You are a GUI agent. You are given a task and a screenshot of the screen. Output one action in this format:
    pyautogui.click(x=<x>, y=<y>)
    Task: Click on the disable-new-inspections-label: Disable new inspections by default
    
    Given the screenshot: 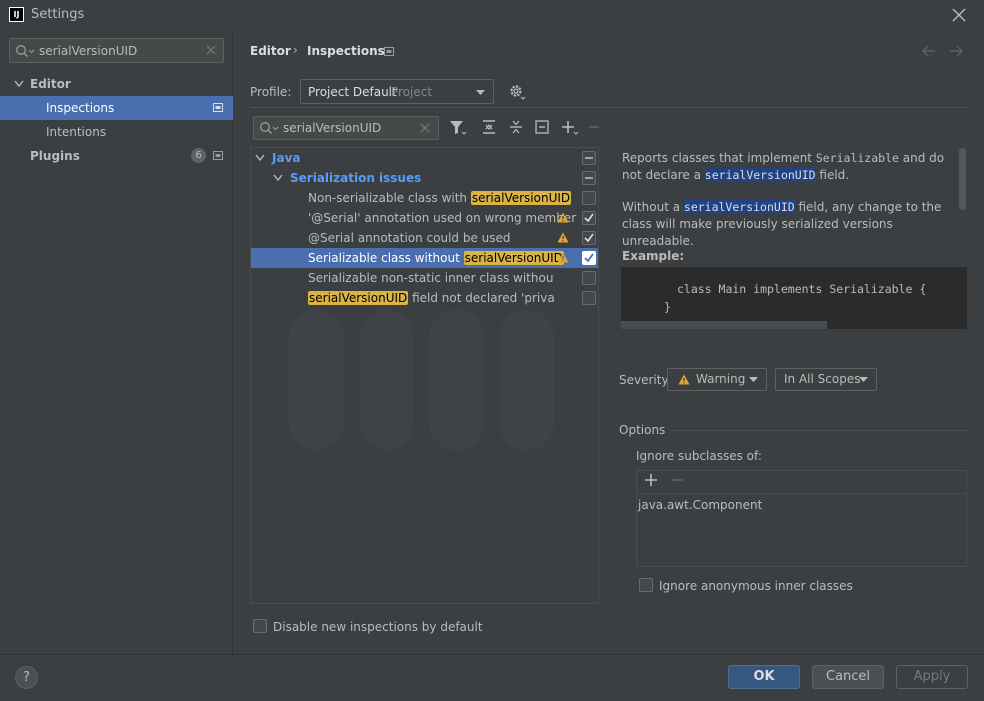 What is the action you would take?
    pyautogui.click(x=378, y=627)
    